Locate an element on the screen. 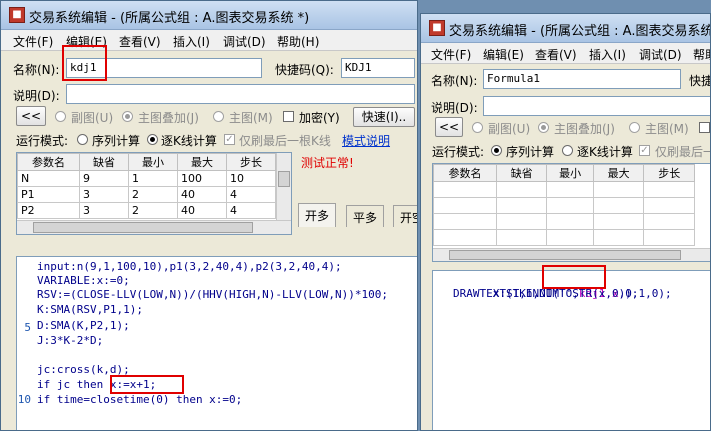 The height and width of the screenshot is (431, 711). title-bar: ■ 交易系统编辑 - (所属公式组 : A.图表交易系统) is located at coordinates (565, 28).